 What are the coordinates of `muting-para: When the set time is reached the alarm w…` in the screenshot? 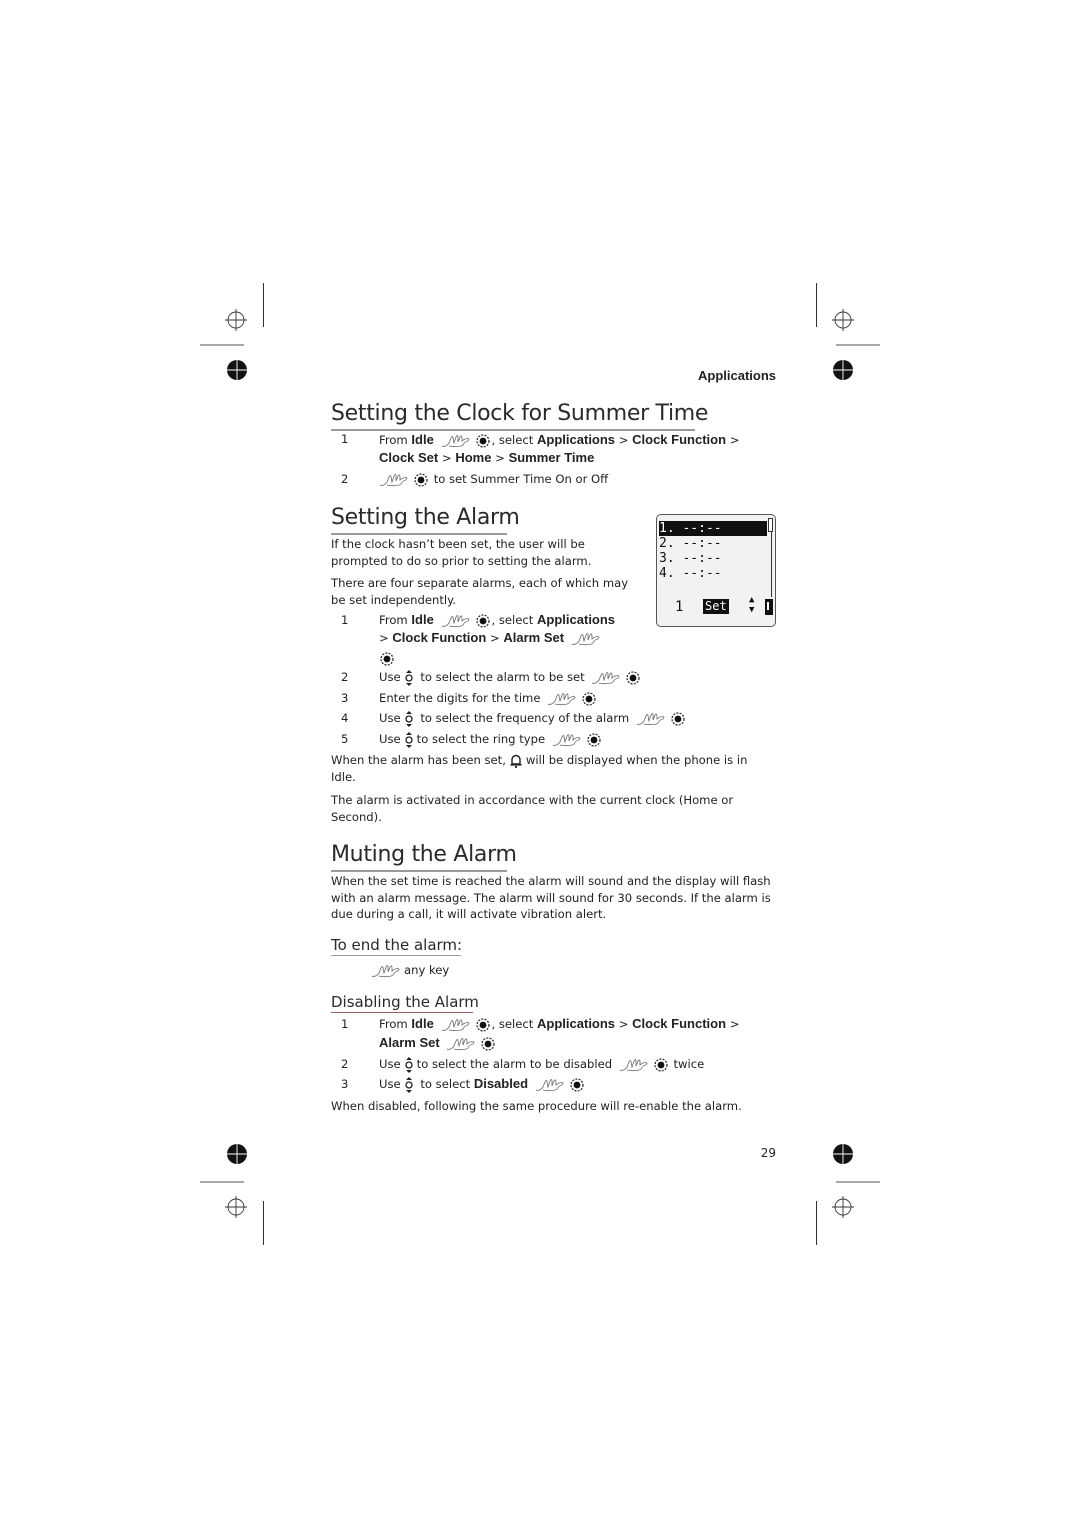 It's located at (551, 897).